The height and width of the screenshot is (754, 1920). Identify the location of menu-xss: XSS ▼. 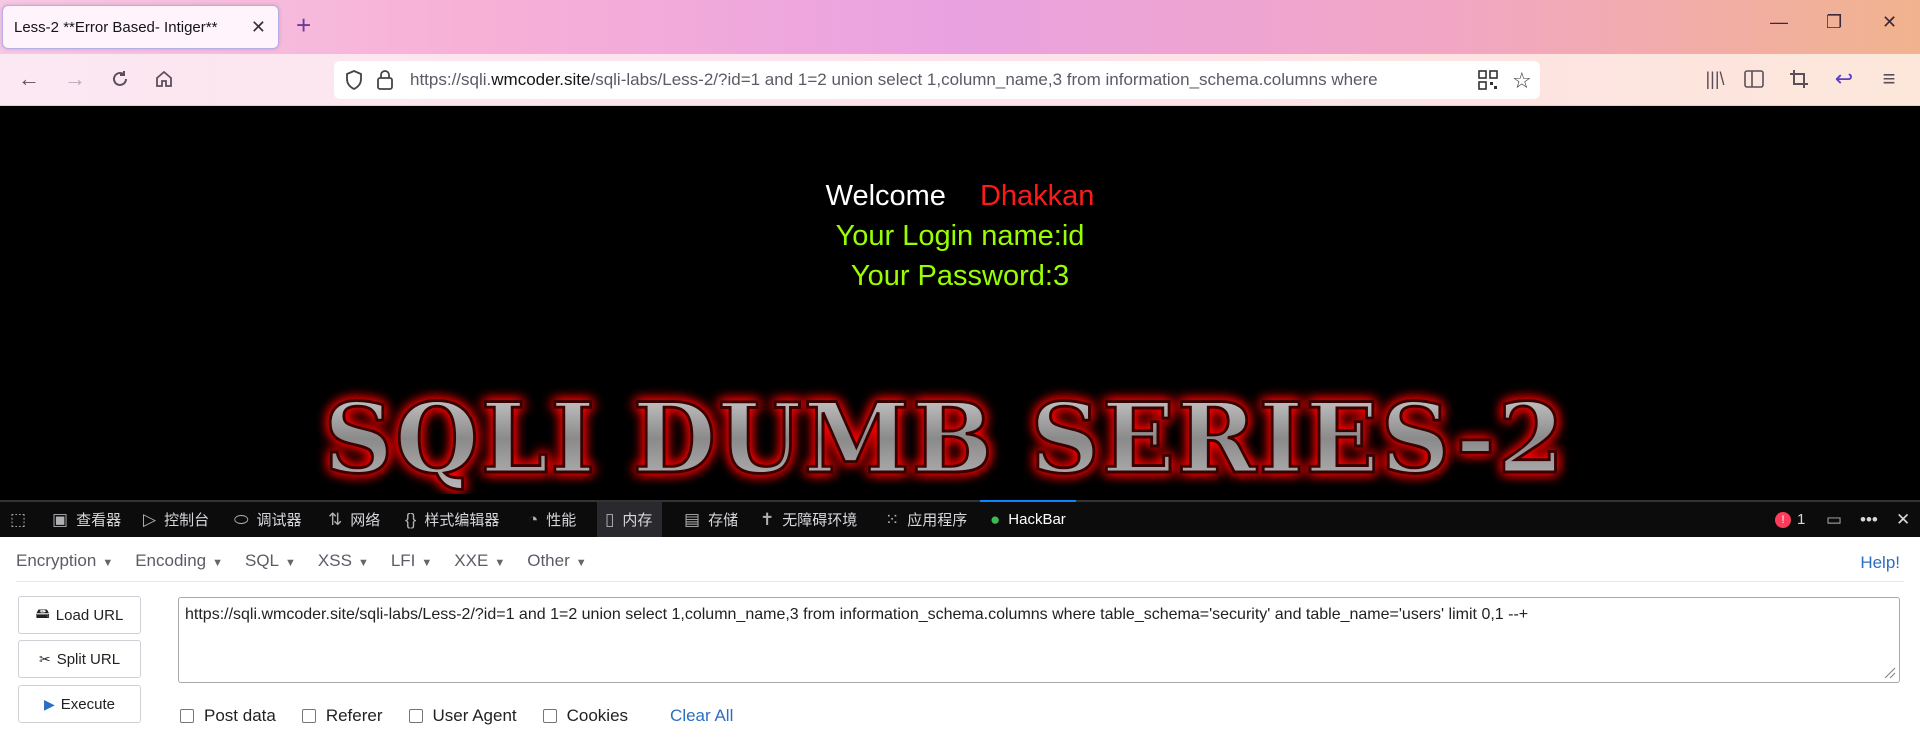
(343, 563).